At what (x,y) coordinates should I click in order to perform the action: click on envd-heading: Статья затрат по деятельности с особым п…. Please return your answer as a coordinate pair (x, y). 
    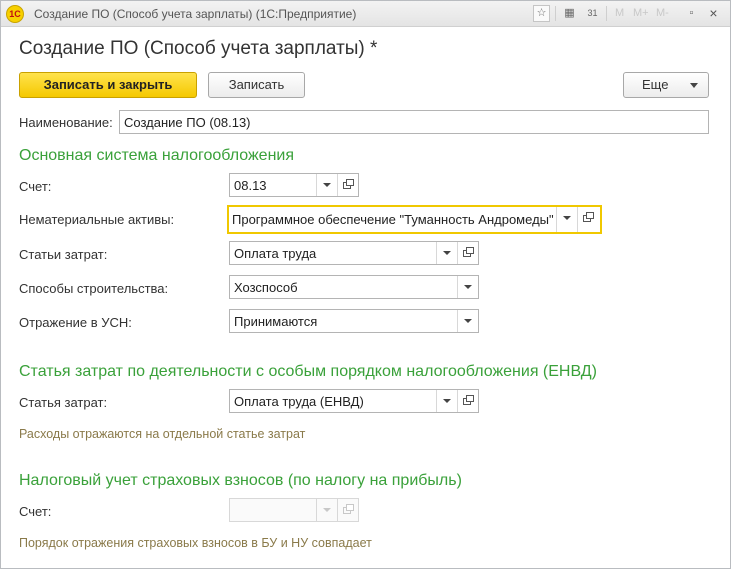
    Looking at the image, I should click on (308, 371).